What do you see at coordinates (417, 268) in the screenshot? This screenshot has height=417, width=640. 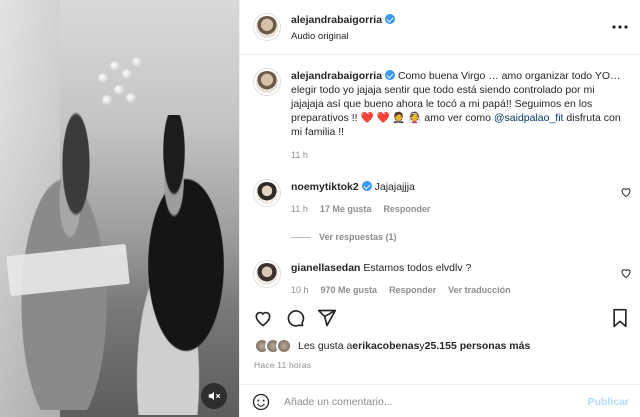 I see `comment-body: Estamos todos elvdlv ?` at bounding box center [417, 268].